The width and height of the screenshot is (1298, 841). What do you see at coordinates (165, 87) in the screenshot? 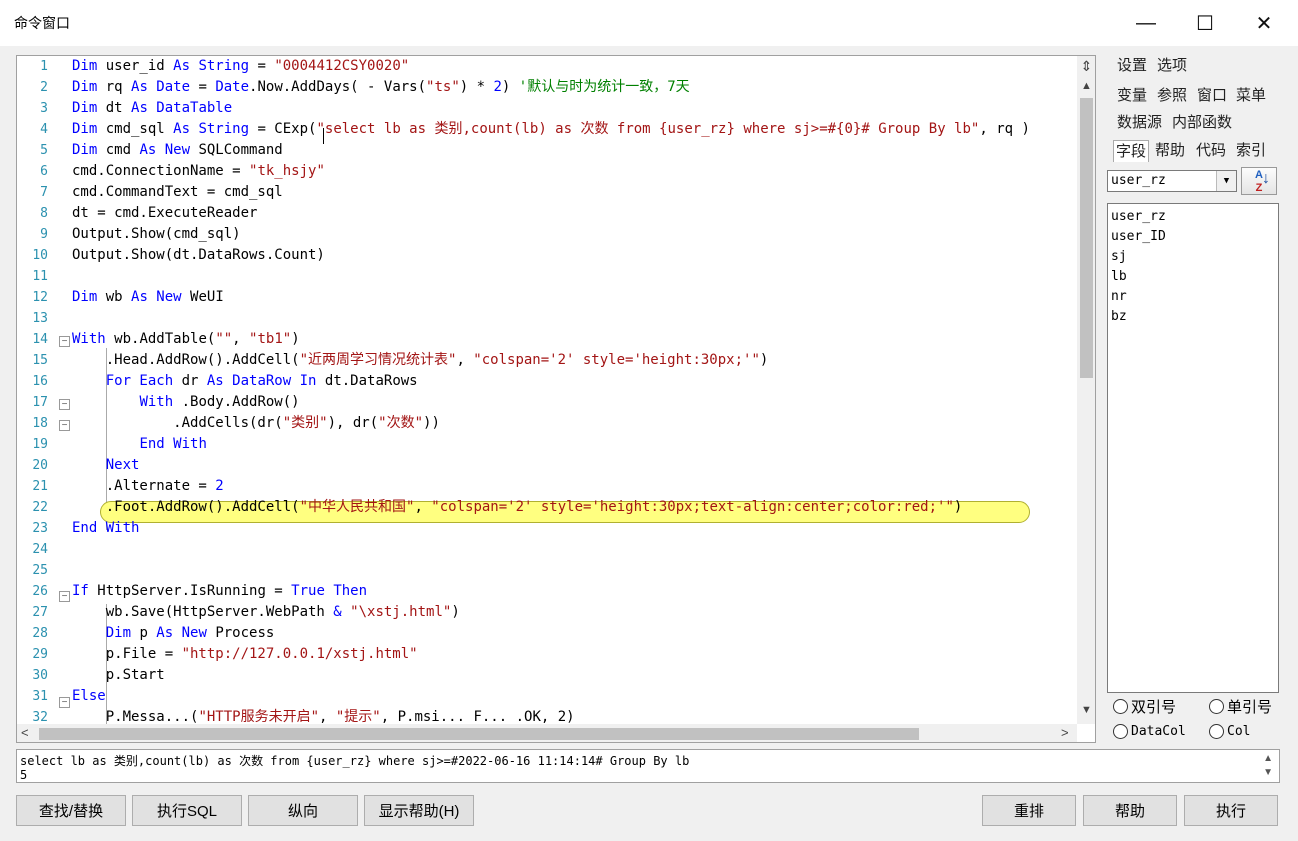
I see `code-token: As Date` at bounding box center [165, 87].